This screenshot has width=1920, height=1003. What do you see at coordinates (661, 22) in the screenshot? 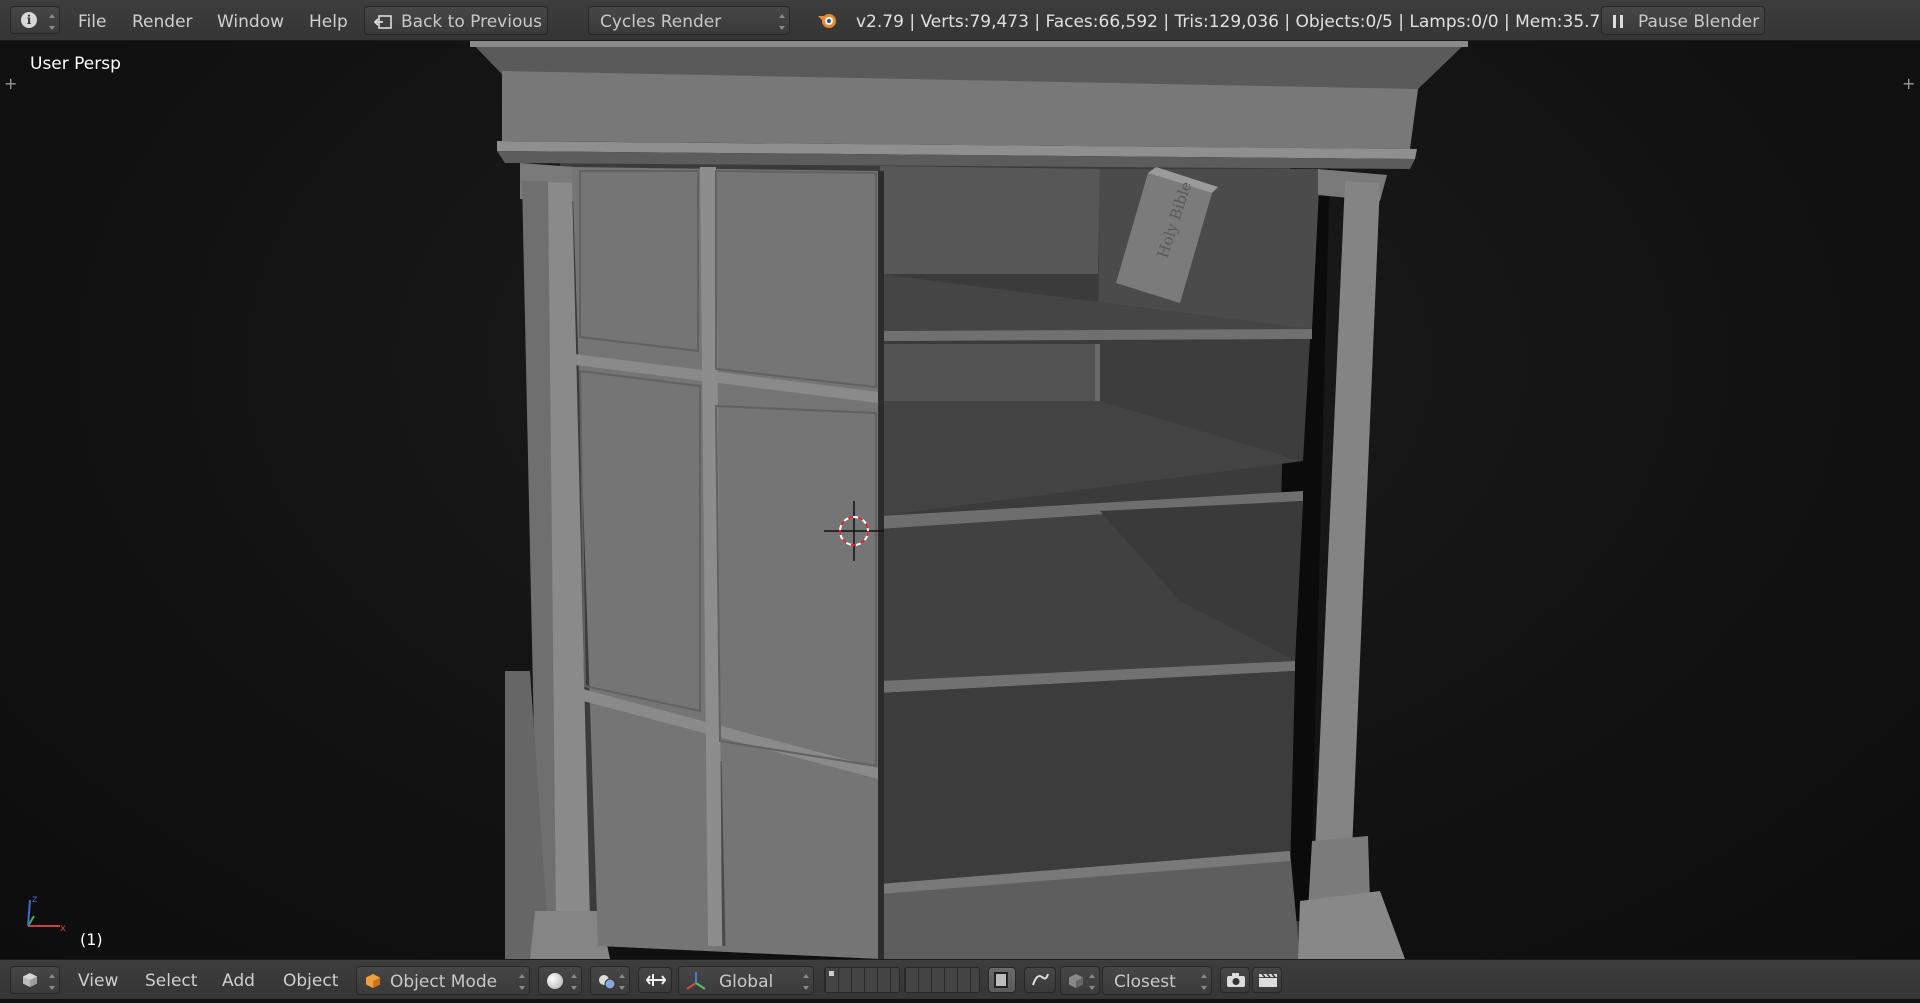
I see `render-engine-label: Cycles Render` at bounding box center [661, 22].